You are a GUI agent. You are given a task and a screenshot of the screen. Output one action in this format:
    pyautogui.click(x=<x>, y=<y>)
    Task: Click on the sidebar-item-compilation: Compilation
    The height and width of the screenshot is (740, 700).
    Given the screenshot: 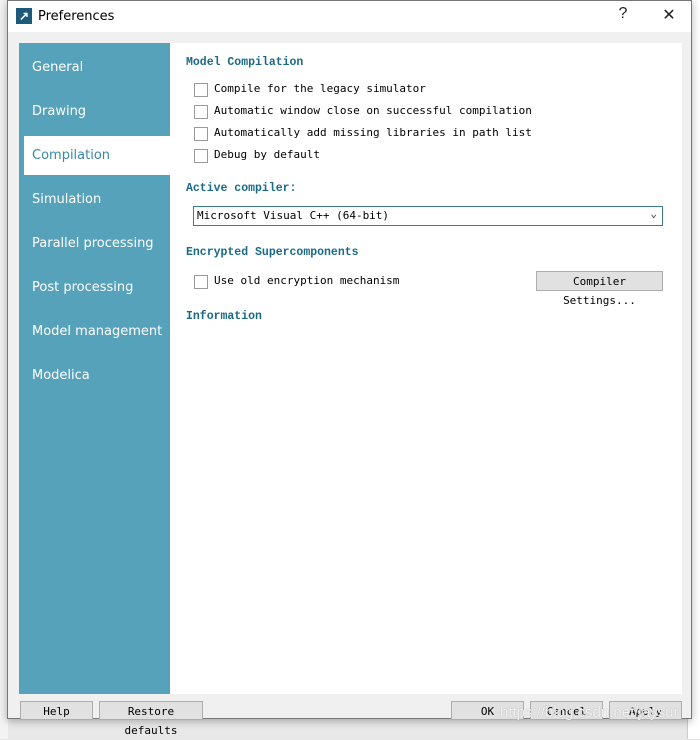 What is the action you would take?
    pyautogui.click(x=97, y=155)
    